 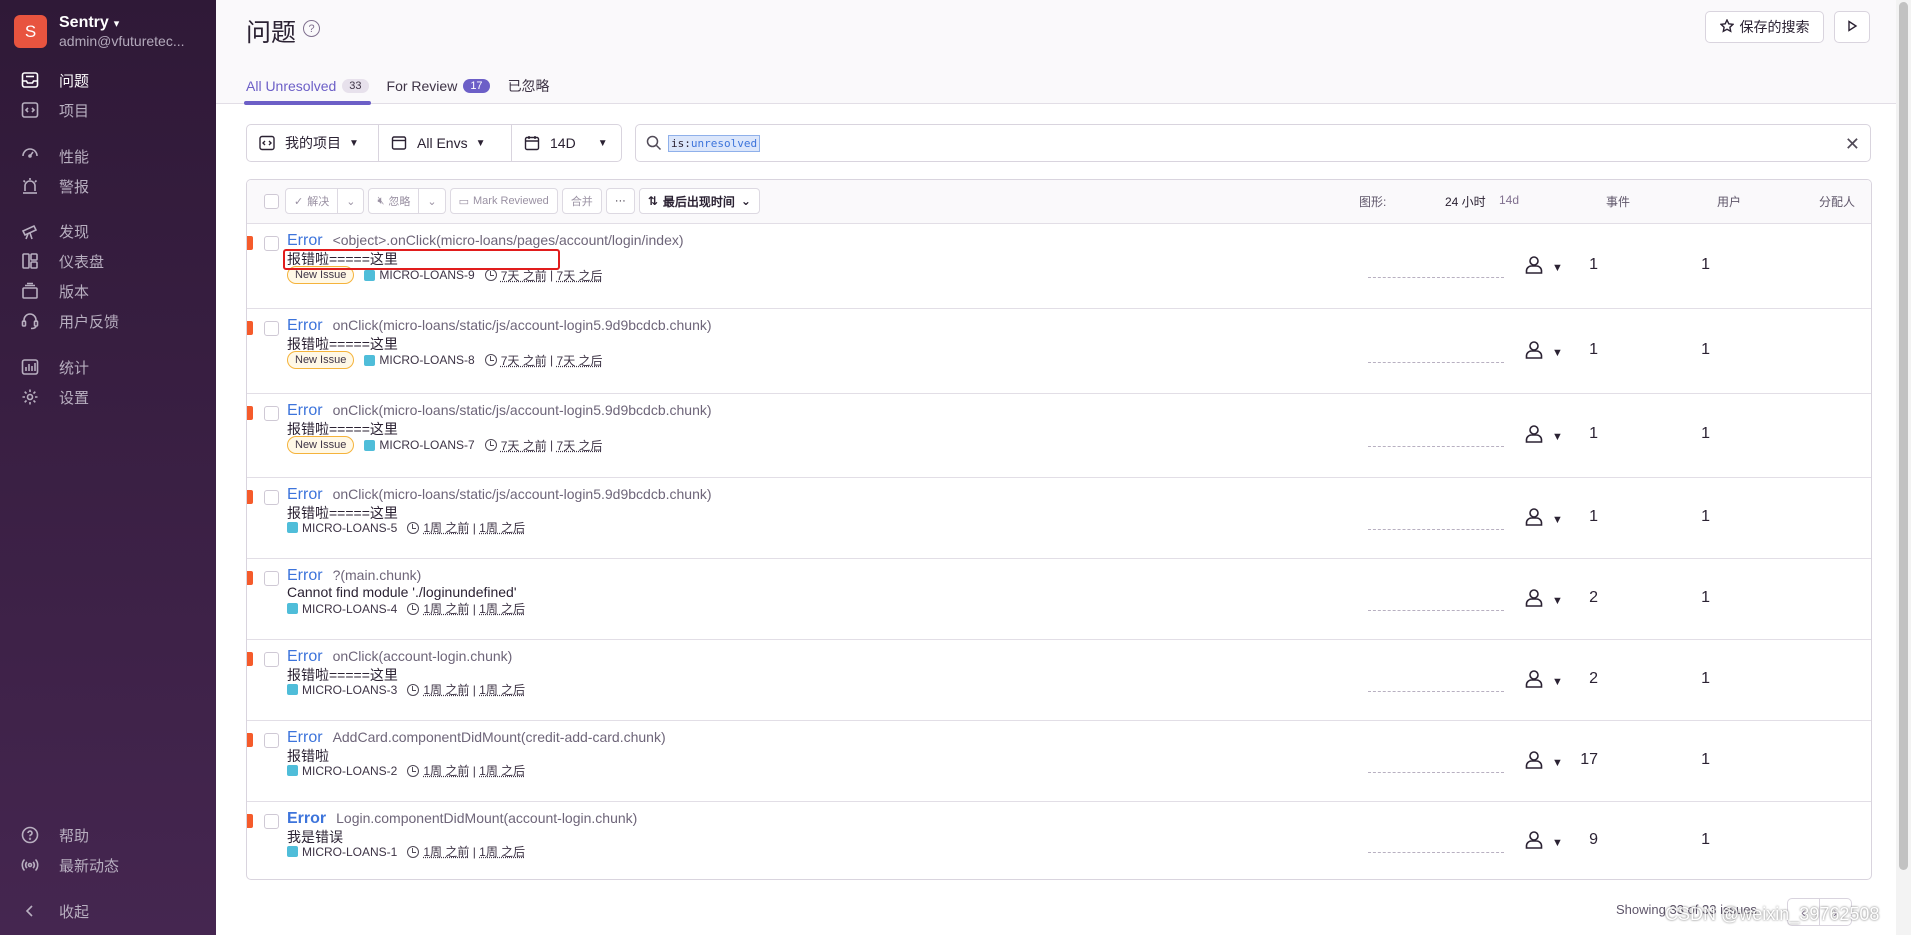 What do you see at coordinates (54, 367) in the screenshot?
I see `sidebar-item-stats: 统计` at bounding box center [54, 367].